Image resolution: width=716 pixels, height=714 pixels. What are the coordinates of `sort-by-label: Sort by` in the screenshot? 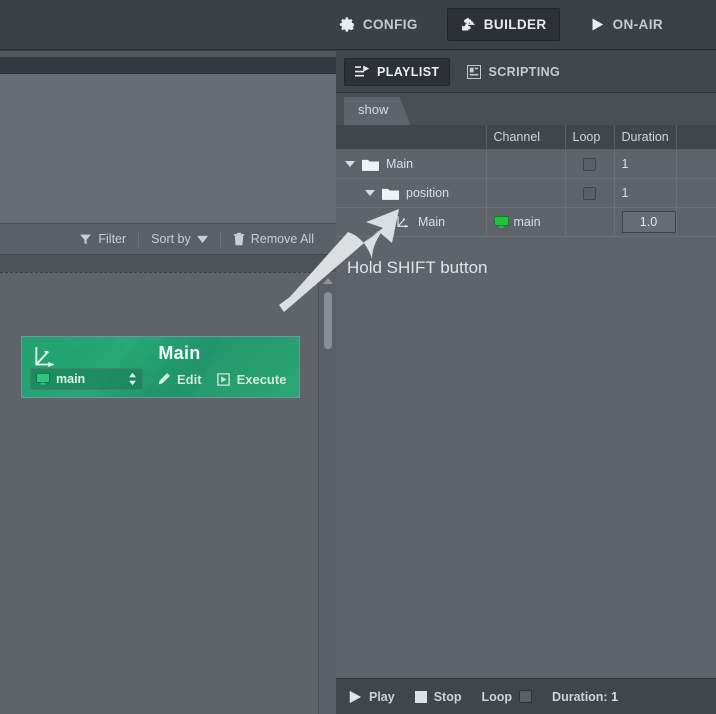 It's located at (171, 239).